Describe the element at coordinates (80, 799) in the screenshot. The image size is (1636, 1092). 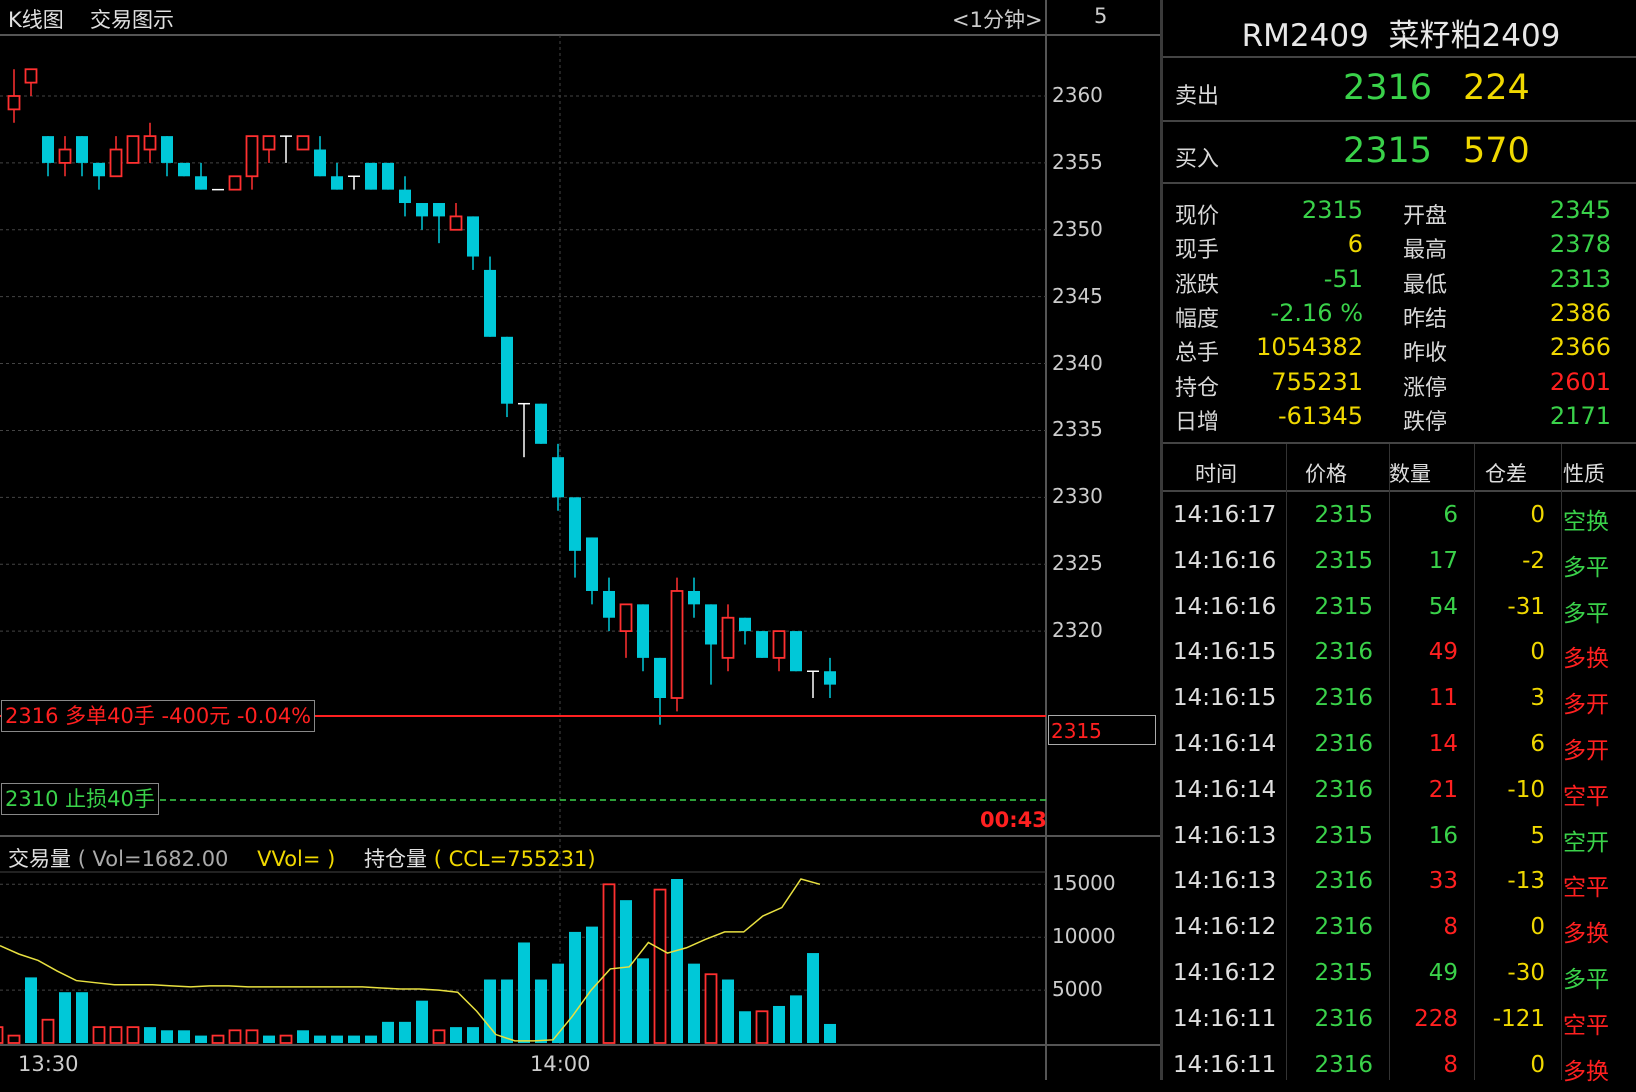
I see `stop-loss-label: 2310 止损40手` at that location.